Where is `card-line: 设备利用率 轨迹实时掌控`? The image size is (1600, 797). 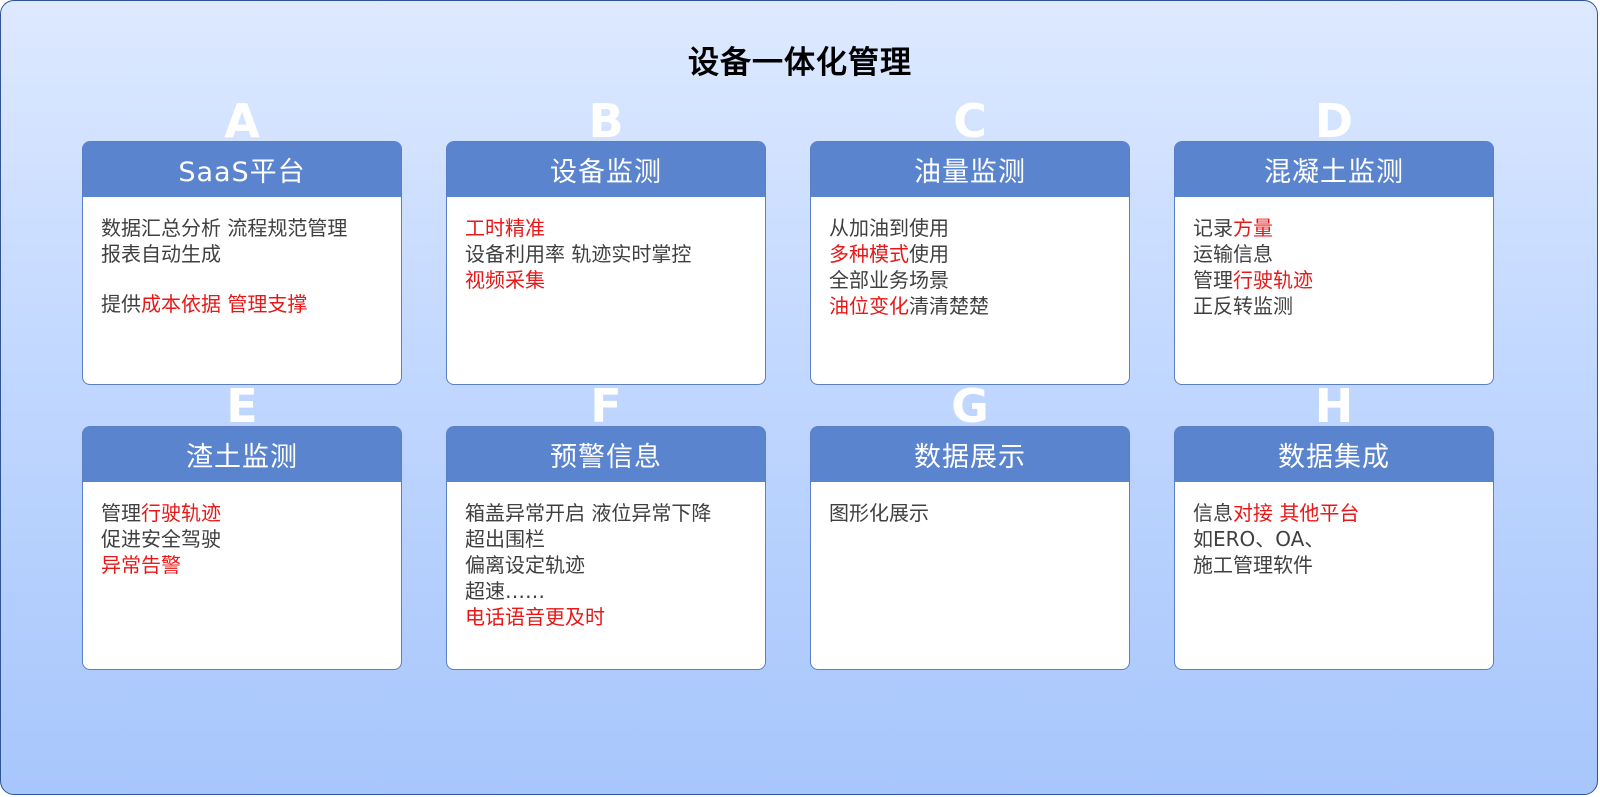
card-line: 设备利用率 轨迹实时掌控 is located at coordinates (610, 254).